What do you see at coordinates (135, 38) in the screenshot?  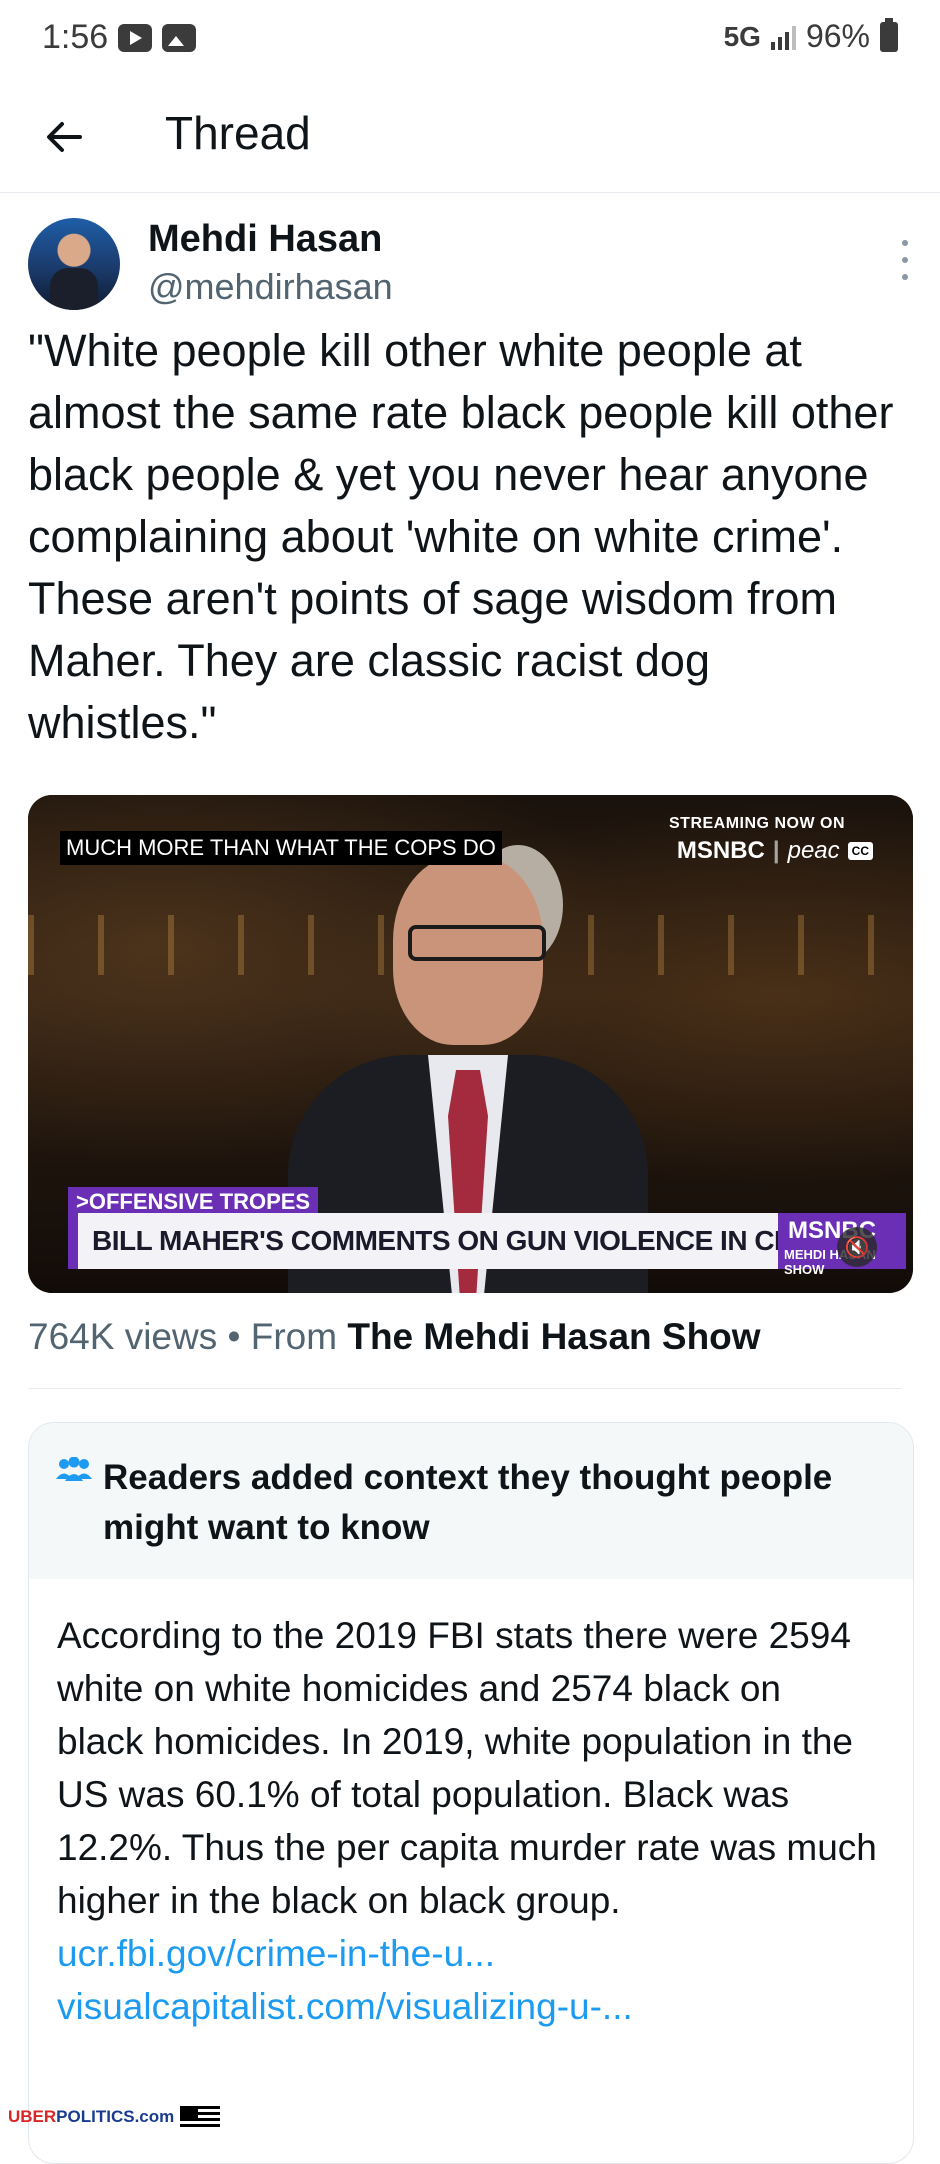 I see `youtube-notification-icon` at bounding box center [135, 38].